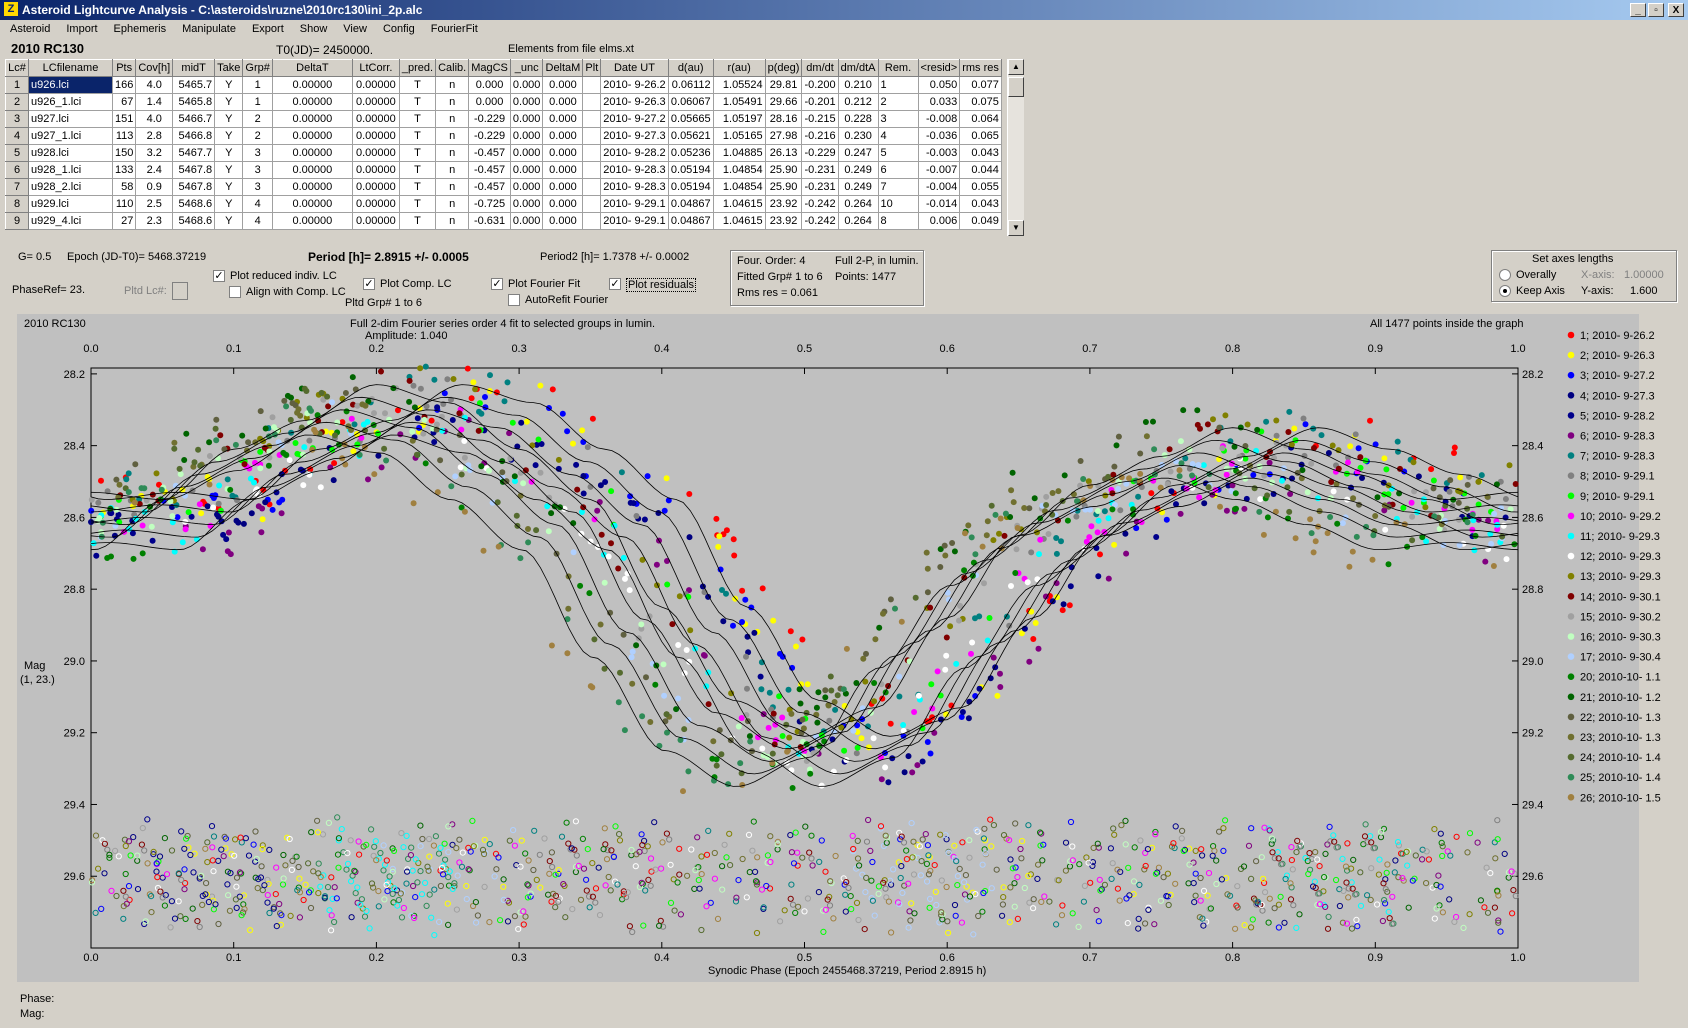  Describe the element at coordinates (1571, 395) in the screenshot. I see `legend-marker` at that location.